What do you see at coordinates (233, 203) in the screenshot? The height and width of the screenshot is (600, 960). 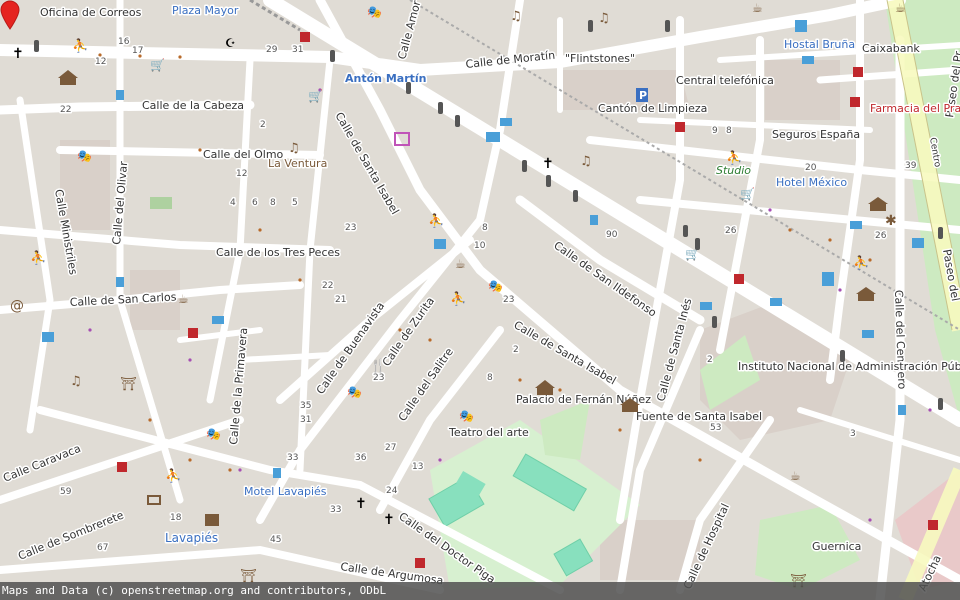 I see `svg-text: 4` at bounding box center [233, 203].